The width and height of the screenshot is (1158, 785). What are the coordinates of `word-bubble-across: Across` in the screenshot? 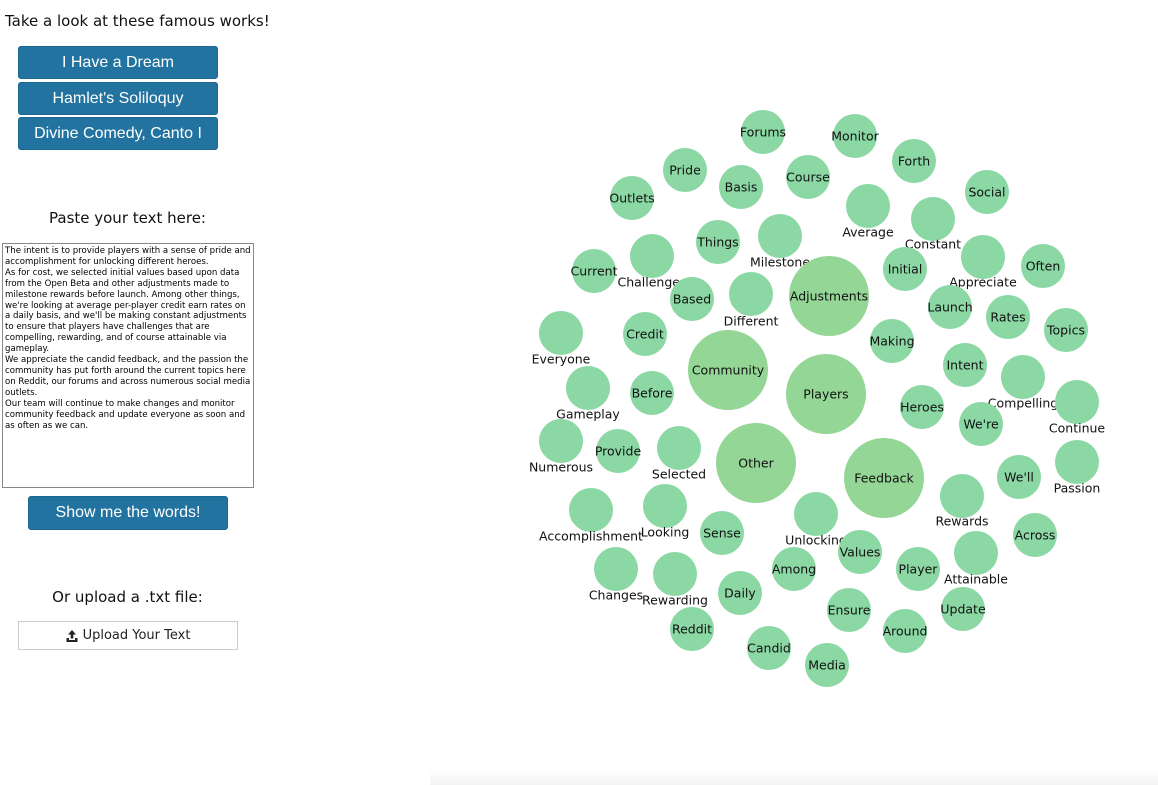 It's located at (1035, 535).